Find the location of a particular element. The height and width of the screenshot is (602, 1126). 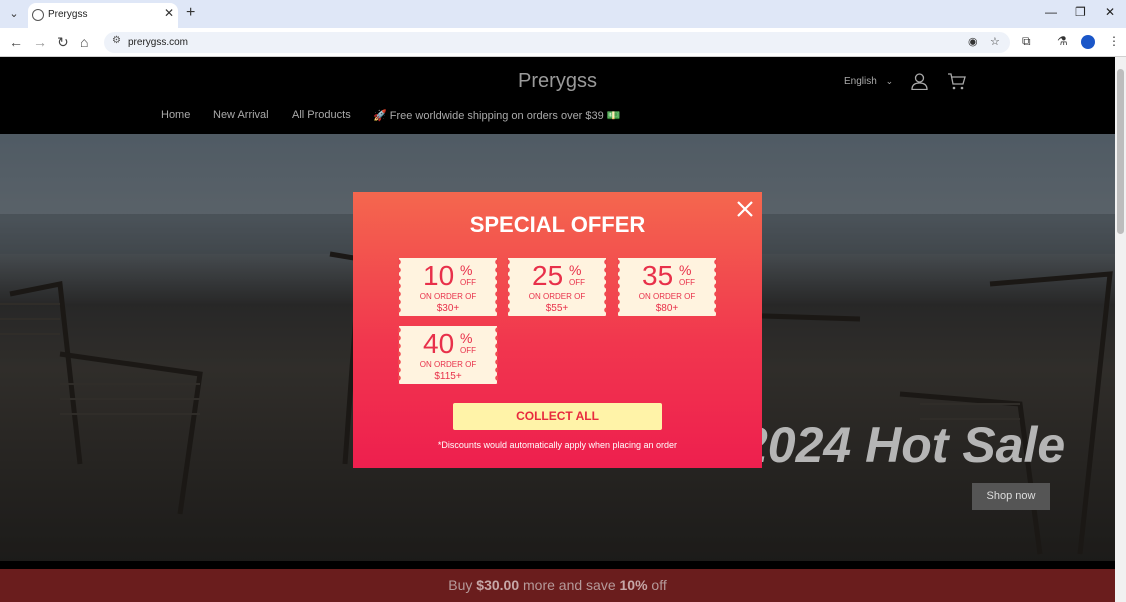

reload-icon: ↻ is located at coordinates (63, 42).